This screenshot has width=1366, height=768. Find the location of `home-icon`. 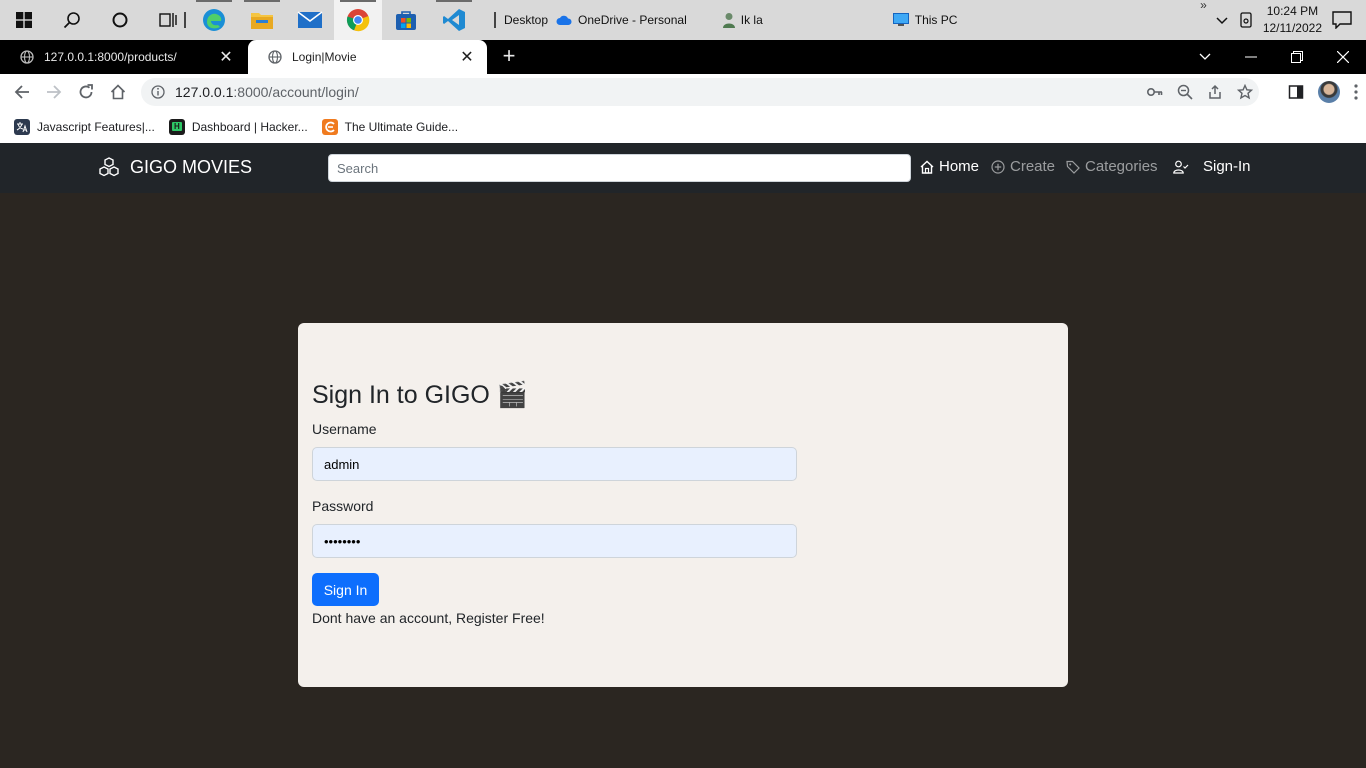

home-icon is located at coordinates (118, 92).